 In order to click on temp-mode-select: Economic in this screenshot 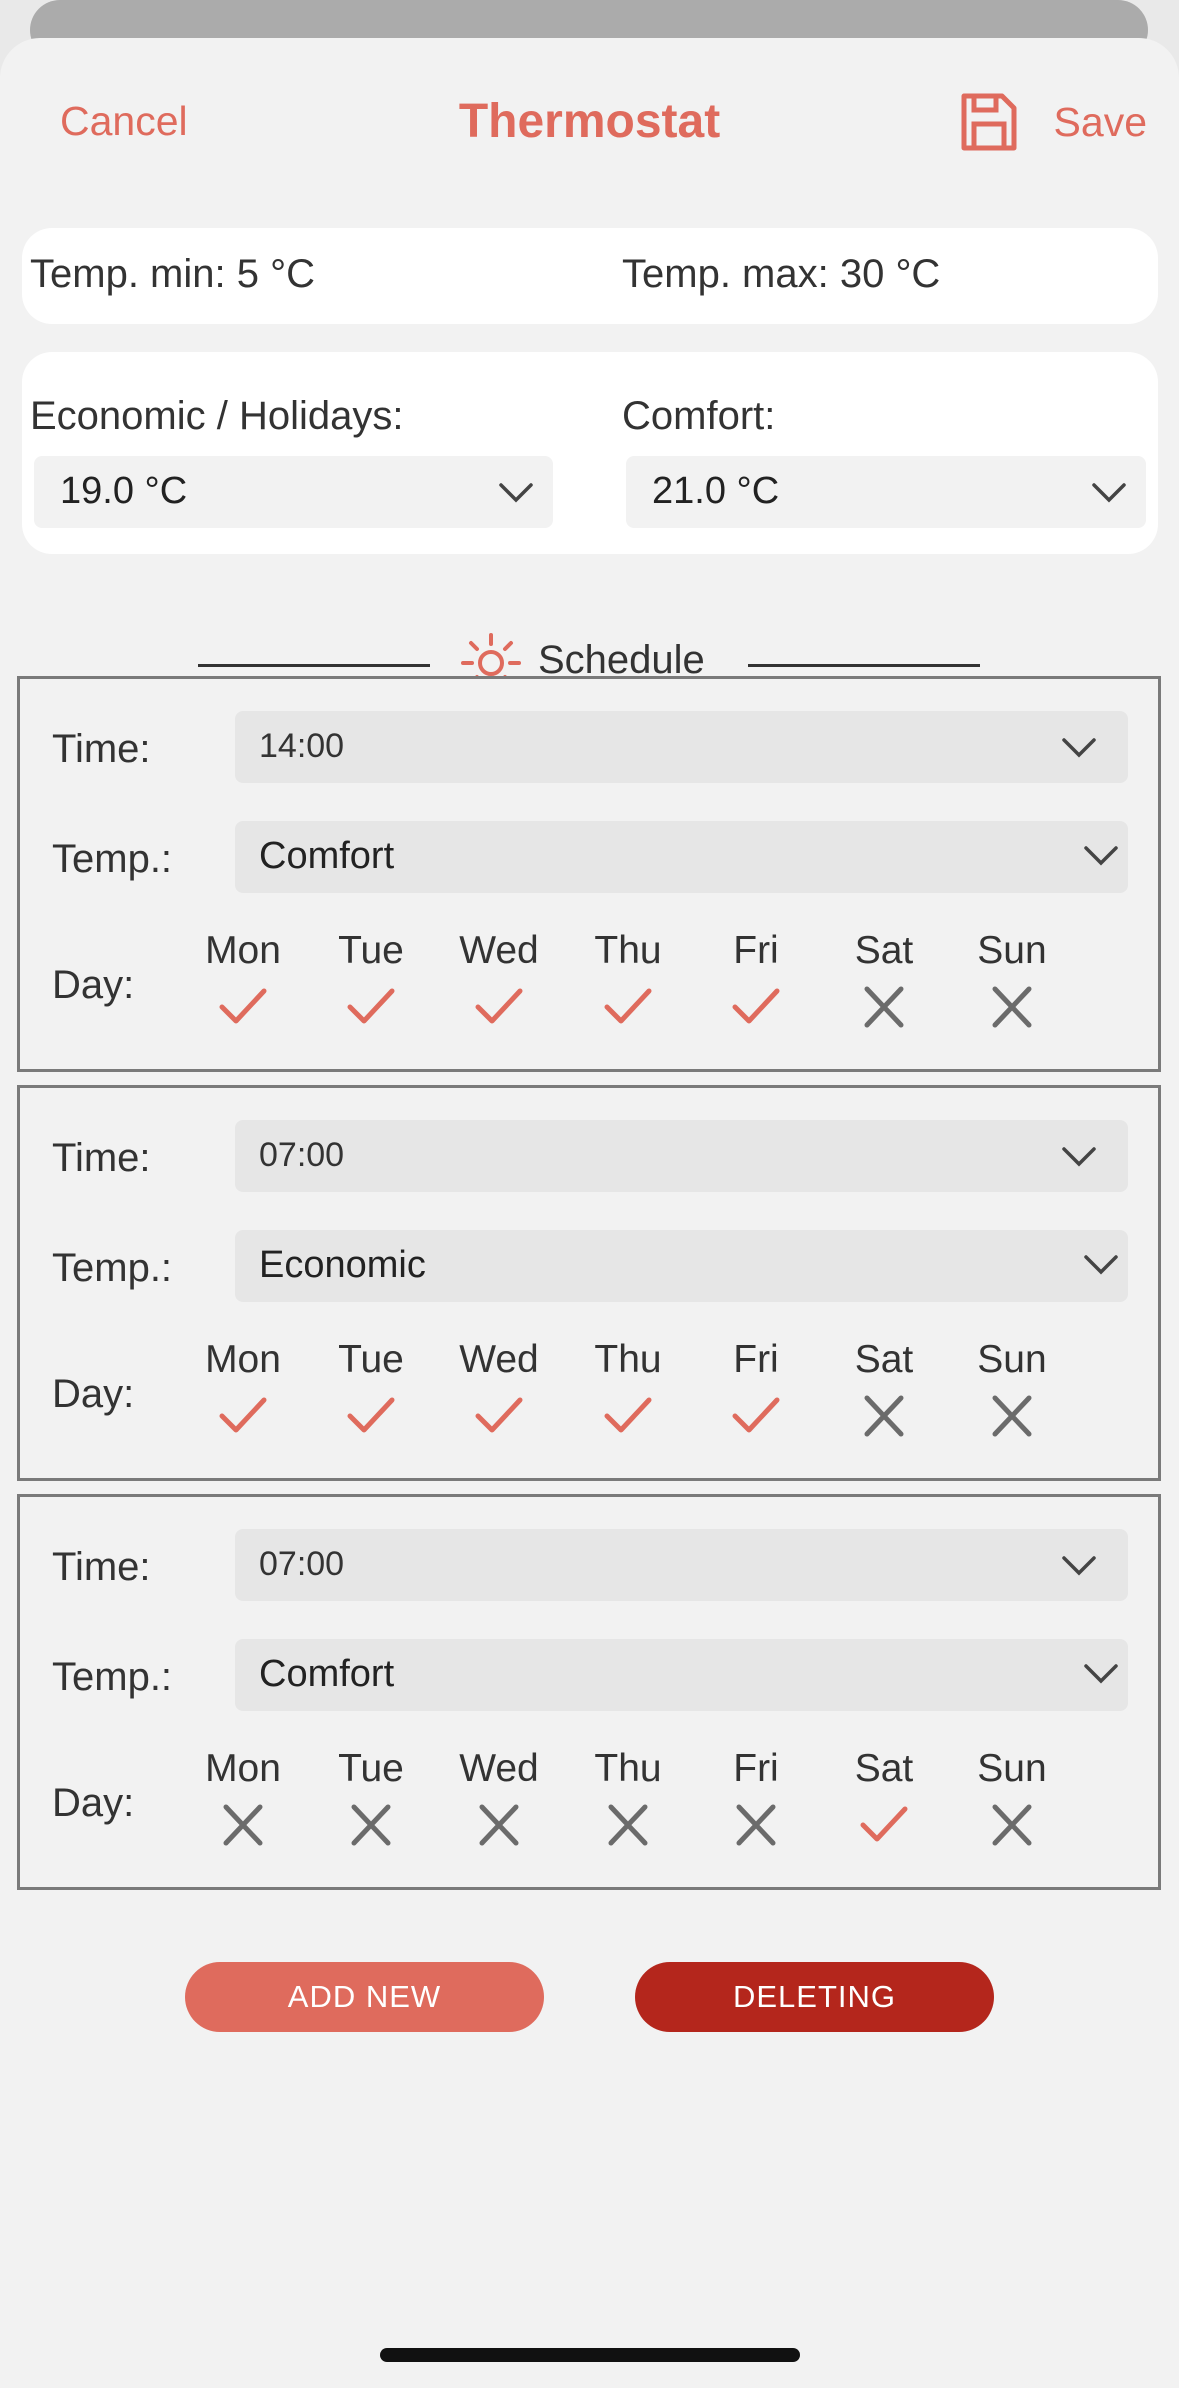, I will do `click(681, 1266)`.